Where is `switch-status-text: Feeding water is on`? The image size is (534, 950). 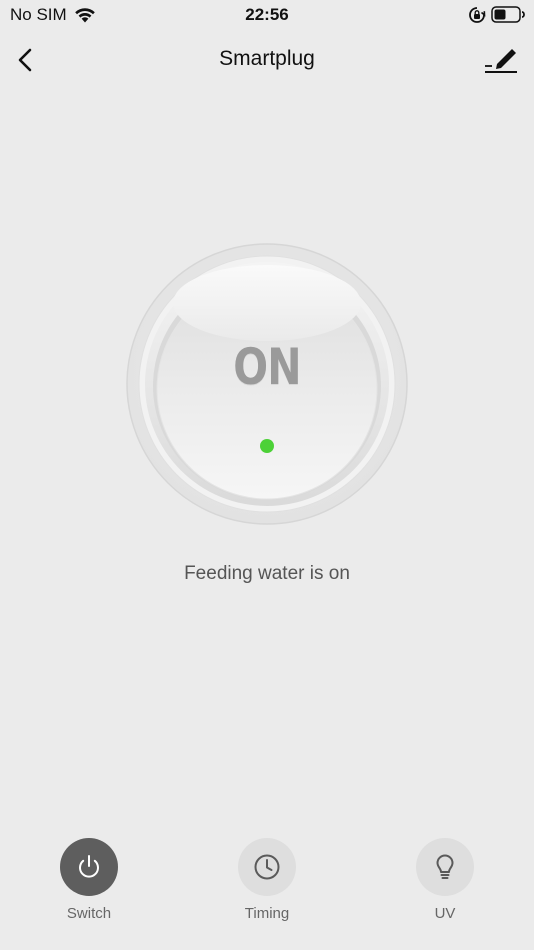 switch-status-text: Feeding water is on is located at coordinates (267, 573).